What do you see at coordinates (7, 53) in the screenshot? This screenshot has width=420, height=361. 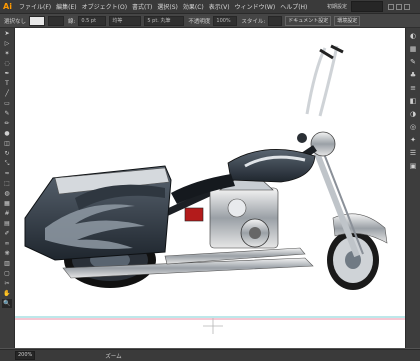 I see `magic-wand-icon: ✶` at bounding box center [7, 53].